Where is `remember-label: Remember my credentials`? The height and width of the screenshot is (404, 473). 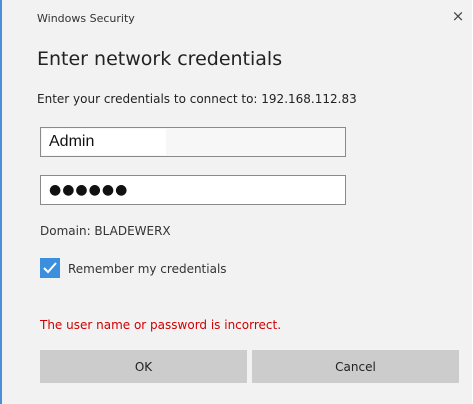 remember-label: Remember my credentials is located at coordinates (147, 269).